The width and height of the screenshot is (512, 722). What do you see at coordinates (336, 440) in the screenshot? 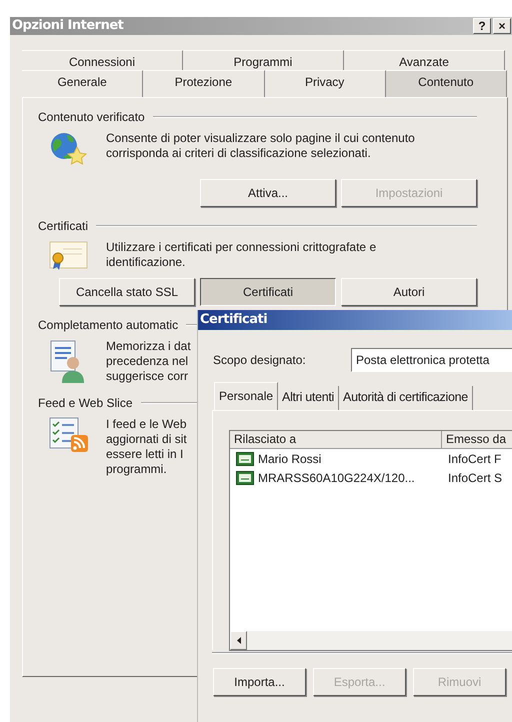
I see `column-header: Rilasciato a` at bounding box center [336, 440].